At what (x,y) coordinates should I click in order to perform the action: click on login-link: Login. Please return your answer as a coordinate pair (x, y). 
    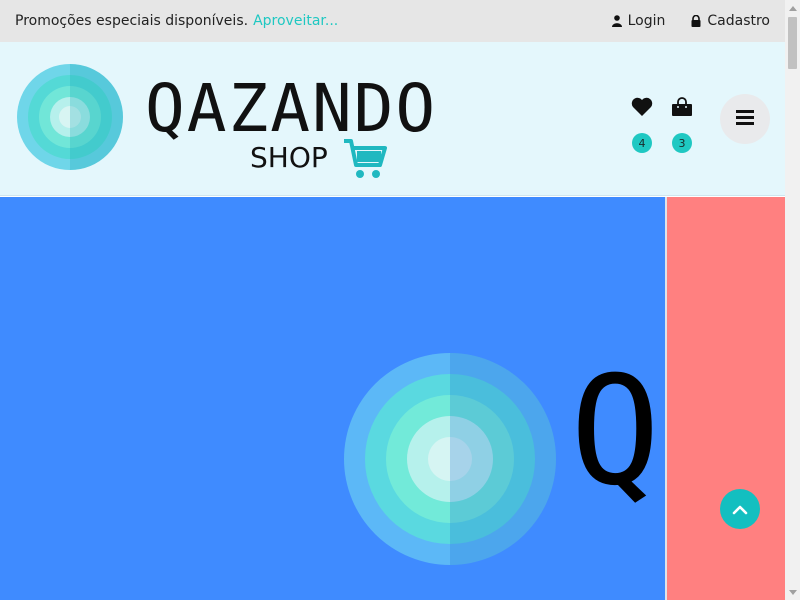
    Looking at the image, I should click on (638, 21).